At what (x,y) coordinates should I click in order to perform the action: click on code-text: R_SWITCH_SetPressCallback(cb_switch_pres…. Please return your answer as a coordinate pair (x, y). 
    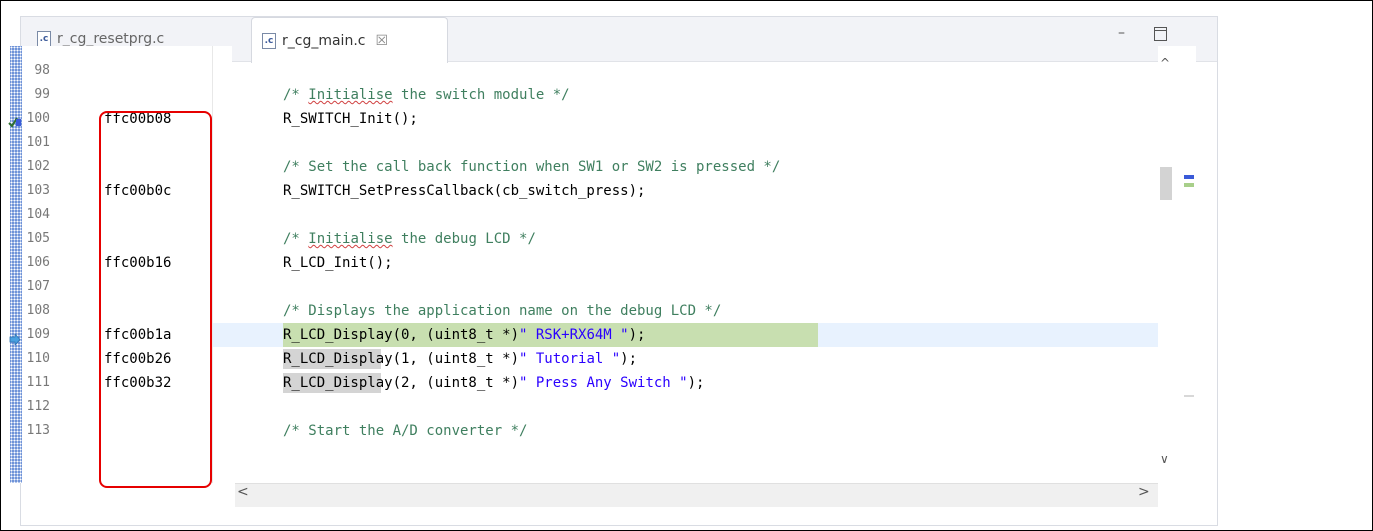
    Looking at the image, I should click on (464, 191).